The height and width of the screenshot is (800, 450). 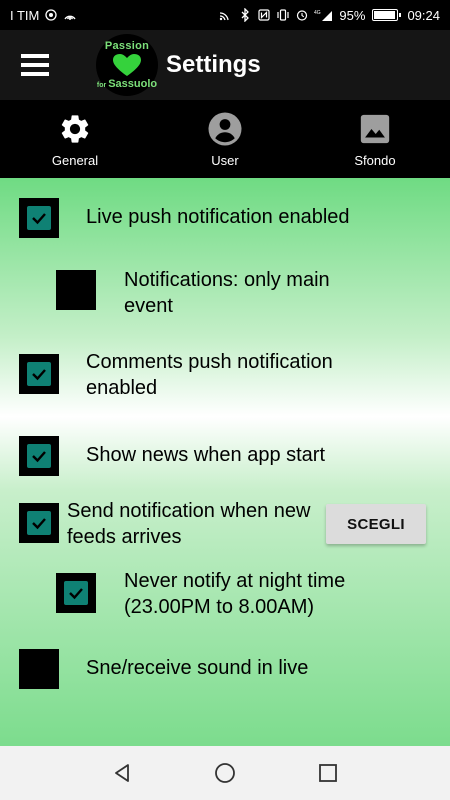 I want to click on setting-live-push: Live push notification enabled, so click(x=212, y=218).